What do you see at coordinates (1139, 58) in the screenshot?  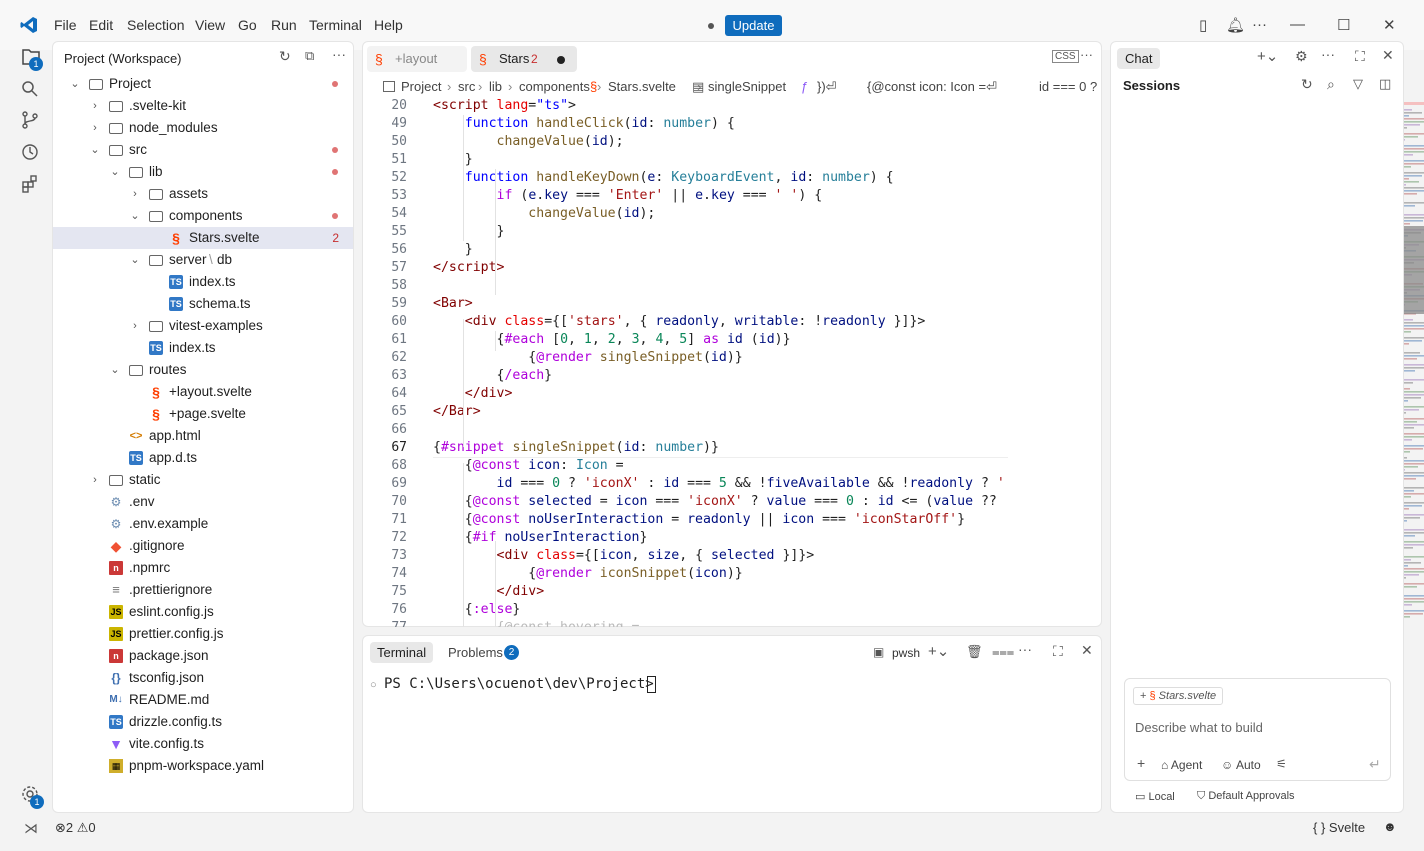 I see `tab-chat: Chat` at bounding box center [1139, 58].